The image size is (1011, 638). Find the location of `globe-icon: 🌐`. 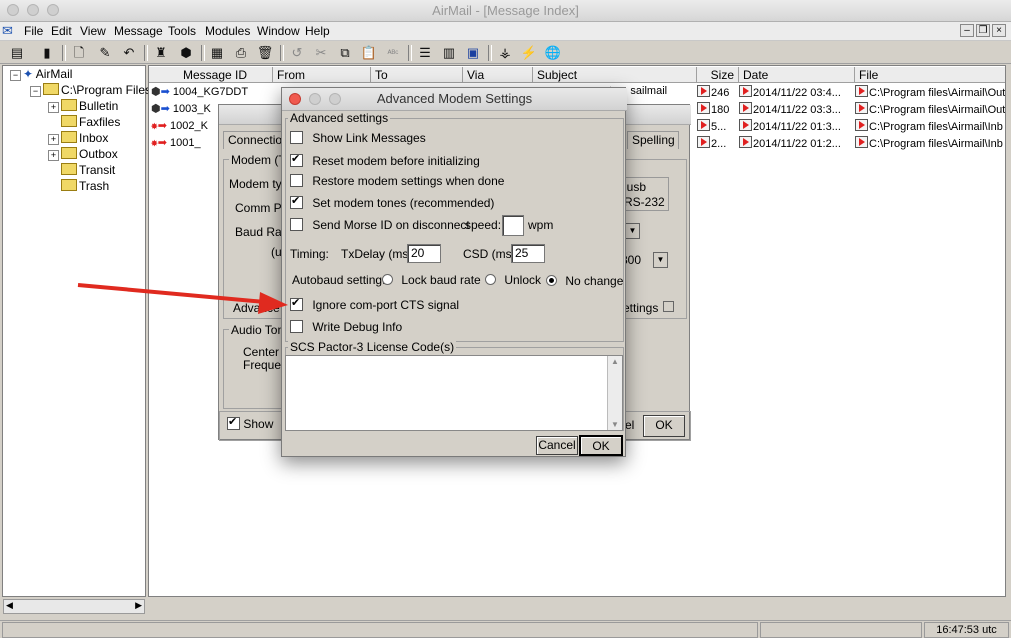

globe-icon: 🌐 is located at coordinates (553, 53).